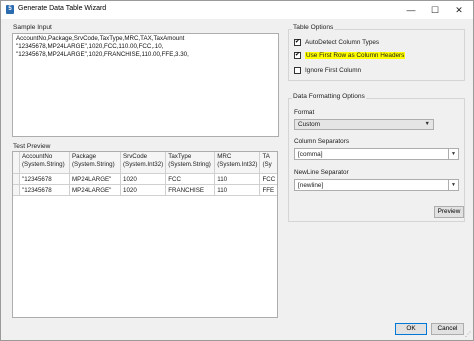  I want to click on close-button: ✕, so click(459, 10).